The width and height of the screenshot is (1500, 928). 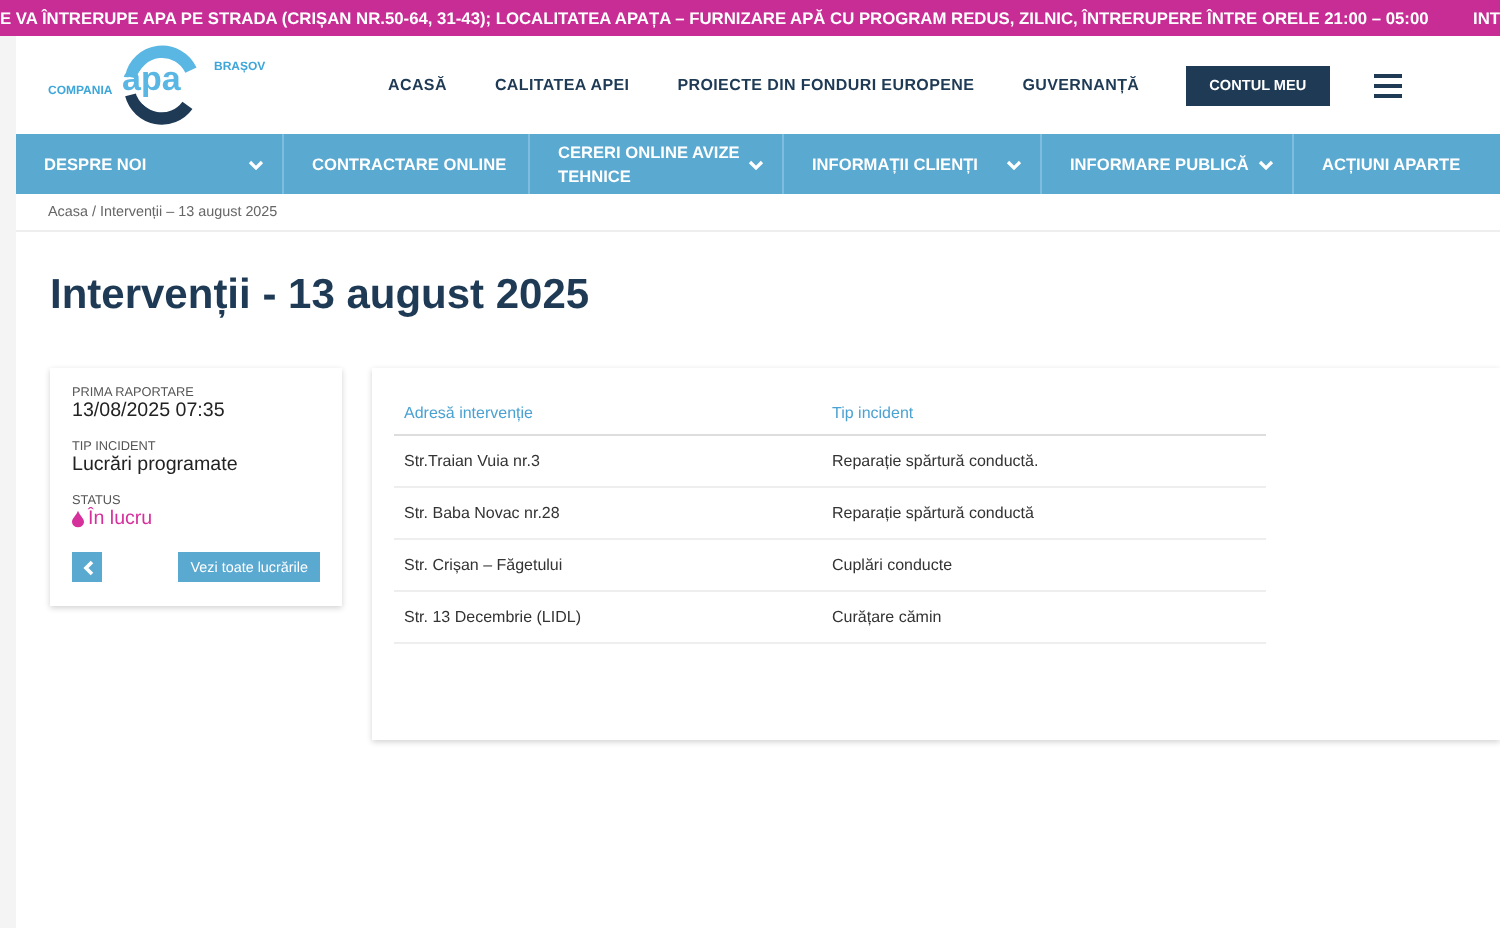 What do you see at coordinates (608, 617) in the screenshot?
I see `table-cell: Str. 13 Decembrie (LIDL)` at bounding box center [608, 617].